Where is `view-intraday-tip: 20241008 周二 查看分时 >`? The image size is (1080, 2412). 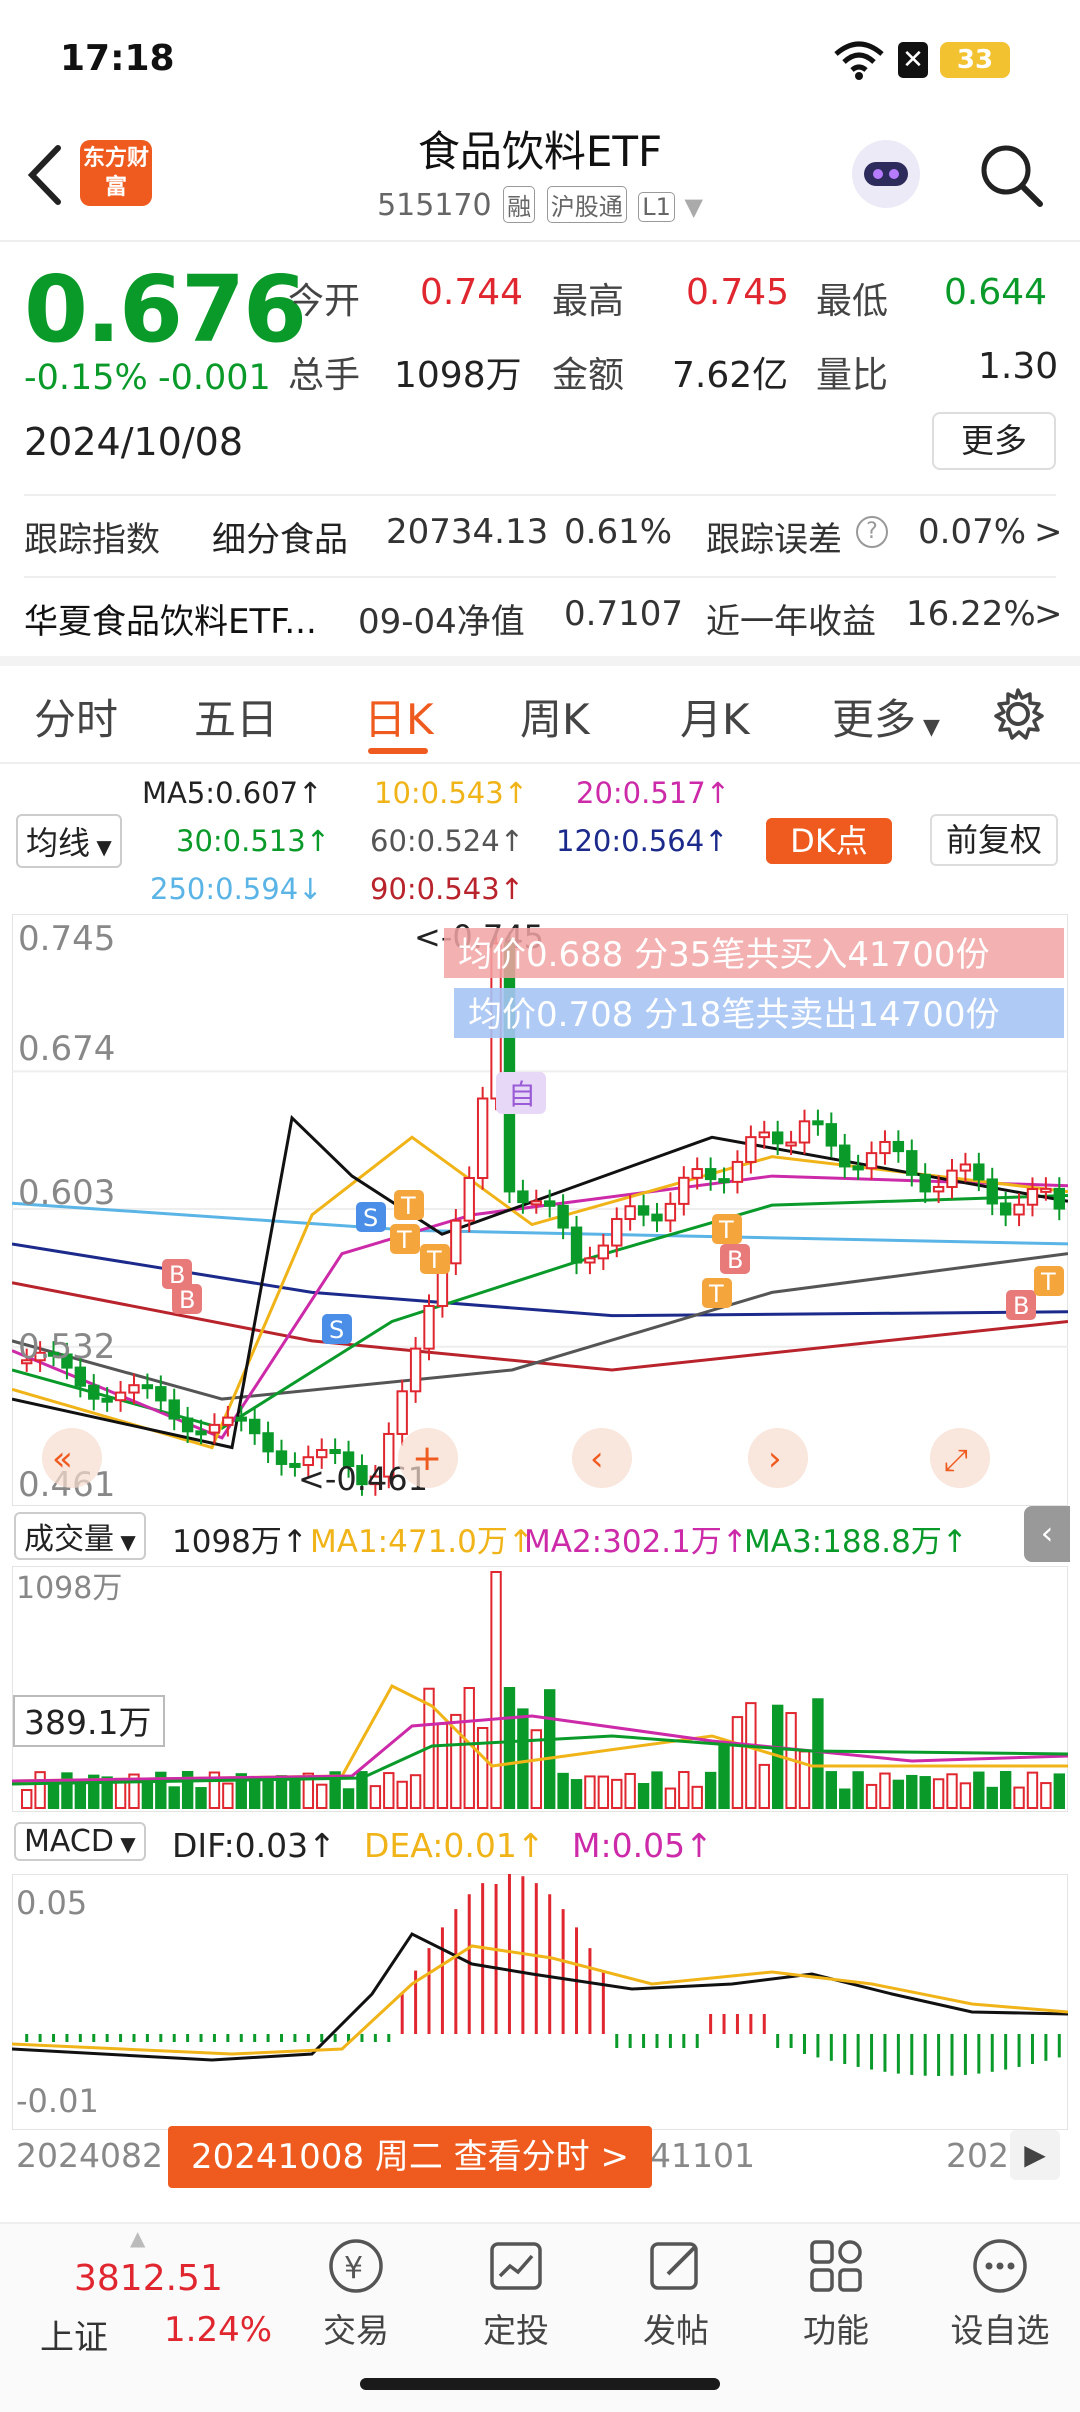
view-intraday-tip: 20241008 周二 查看分时 > is located at coordinates (410, 2157).